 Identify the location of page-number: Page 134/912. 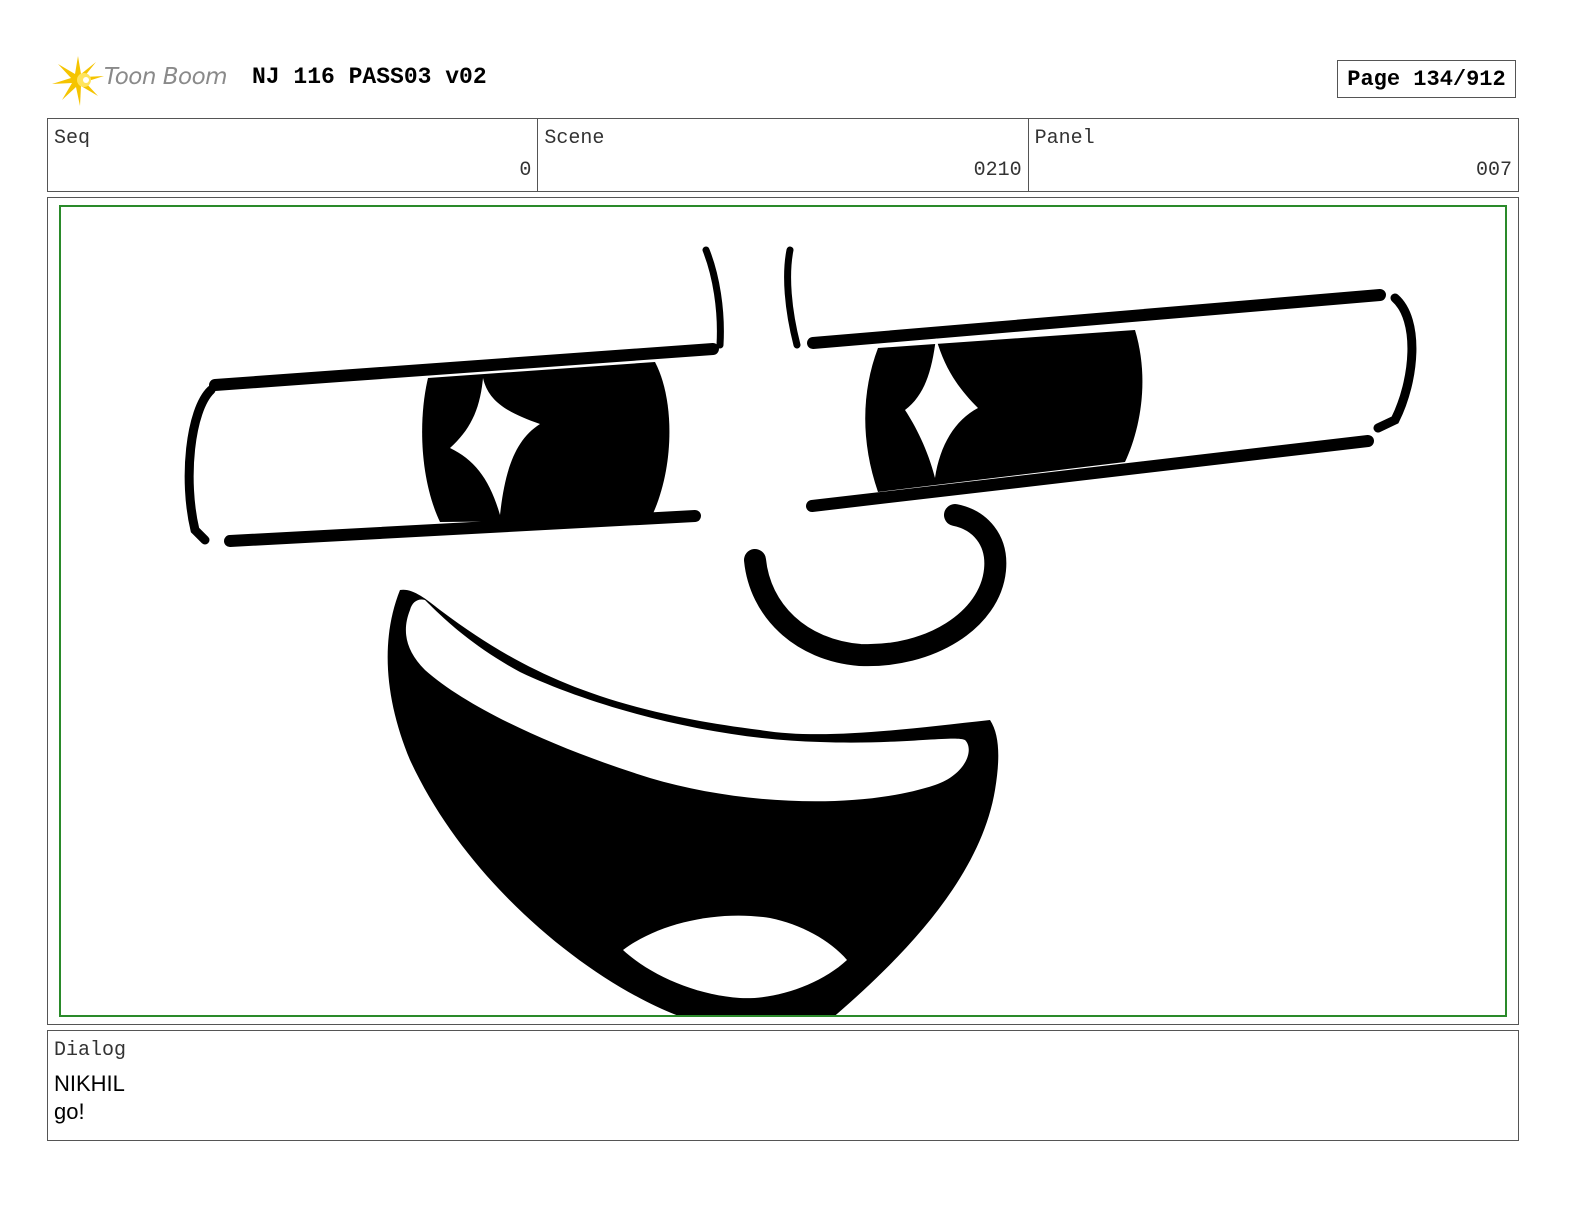
(1426, 79).